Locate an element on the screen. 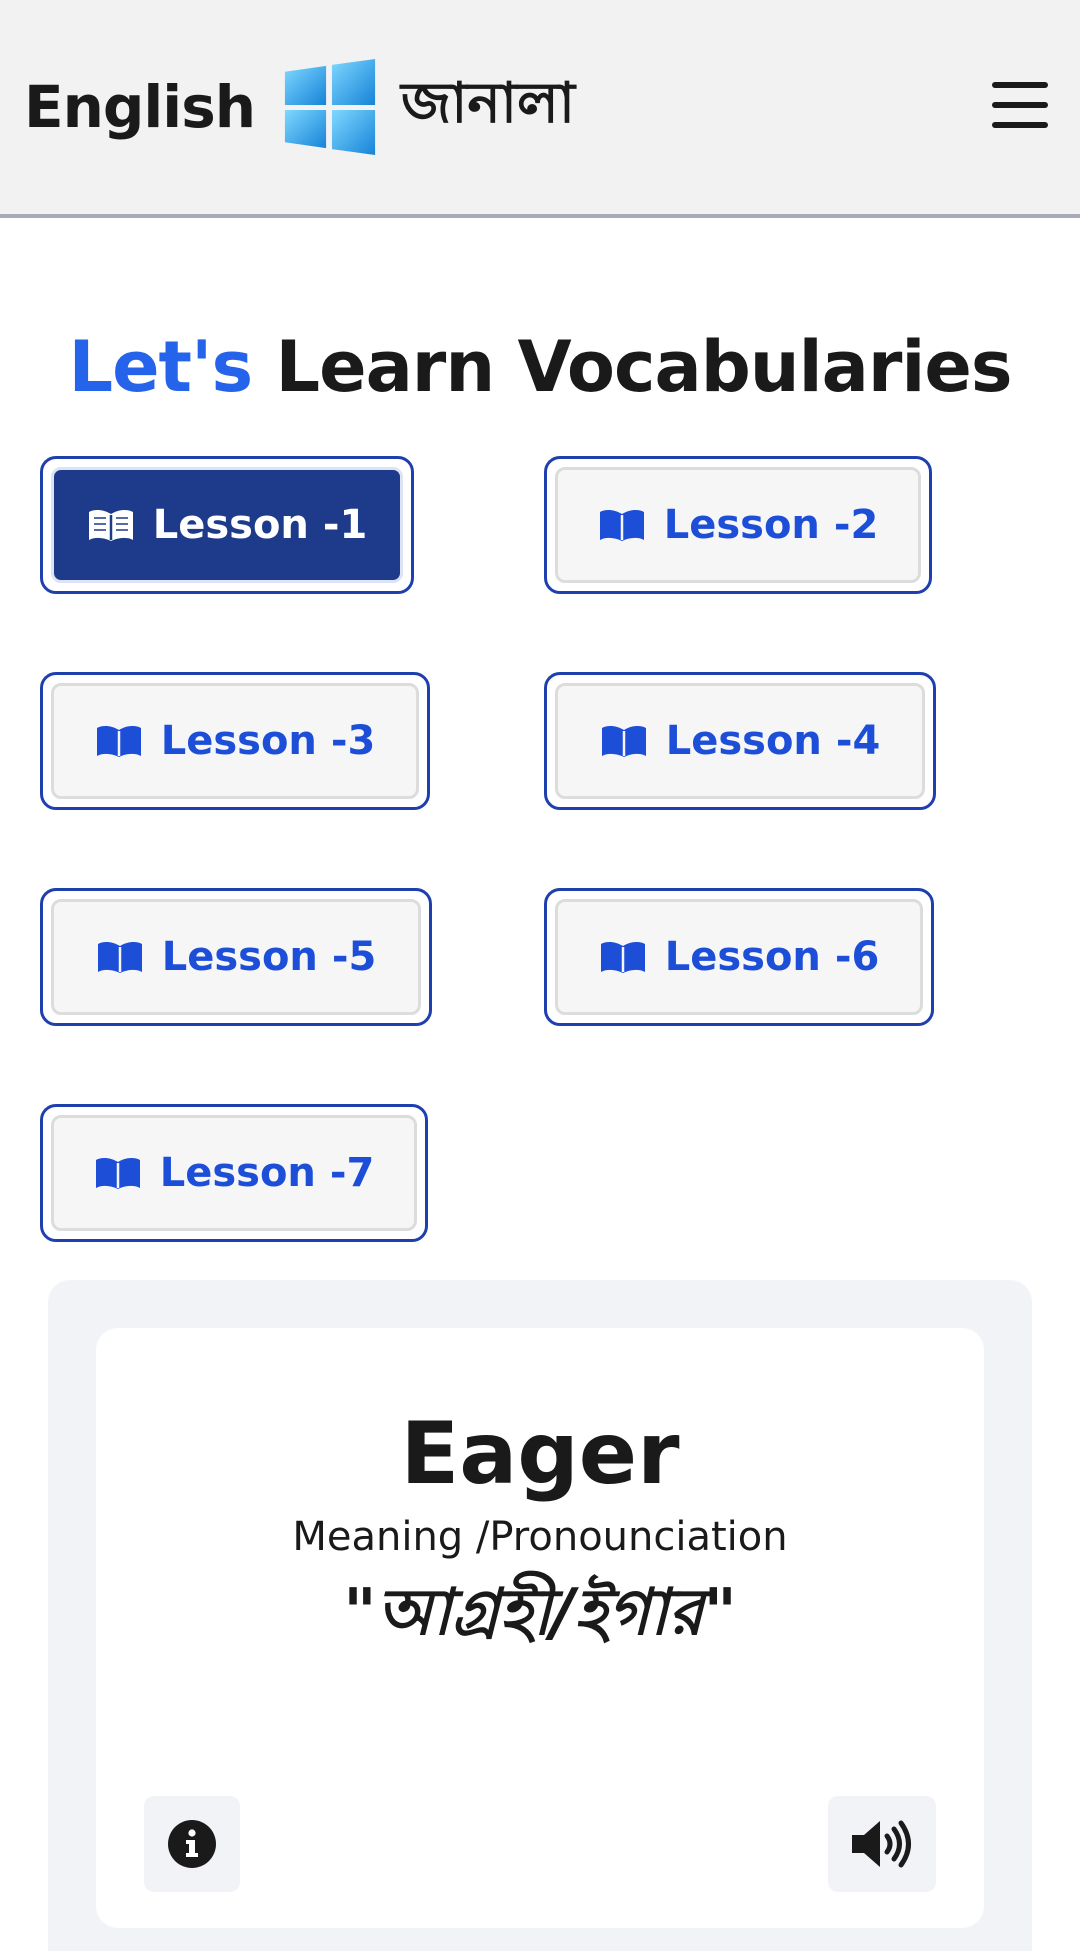 The width and height of the screenshot is (1080, 1951). brand-english: English is located at coordinates (140, 107).